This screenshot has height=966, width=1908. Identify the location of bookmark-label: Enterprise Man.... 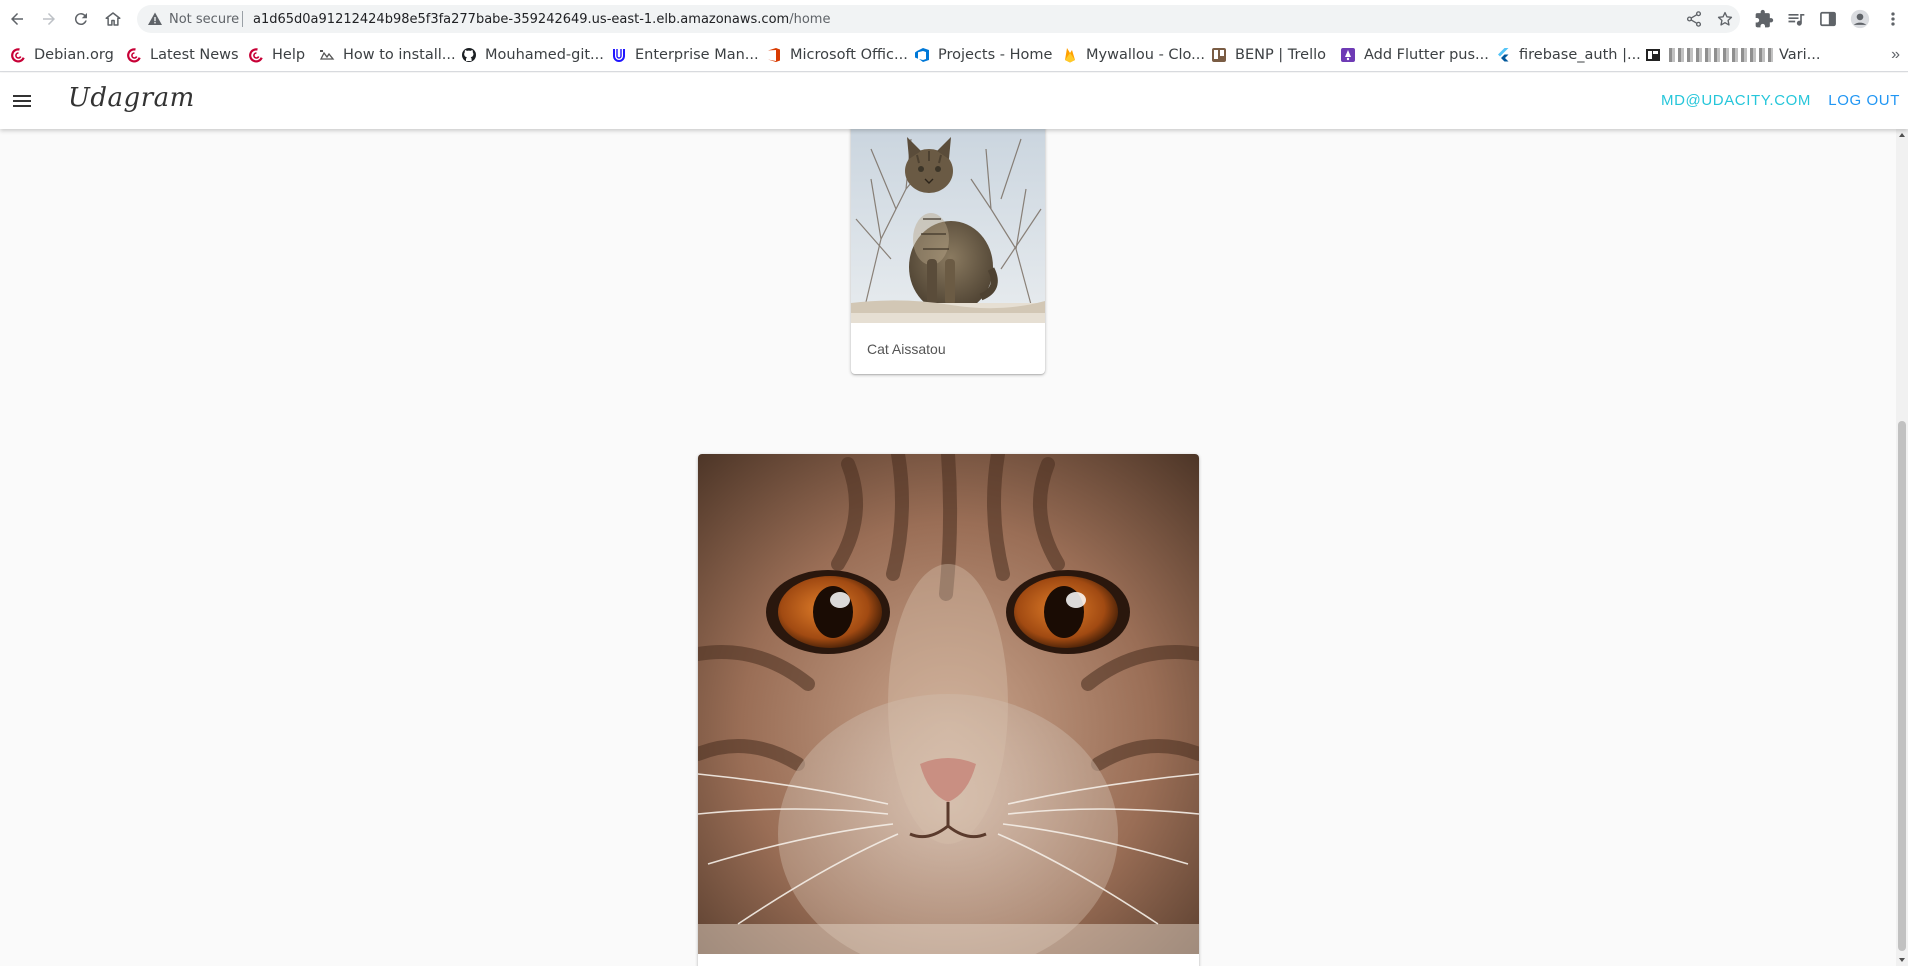
(697, 55).